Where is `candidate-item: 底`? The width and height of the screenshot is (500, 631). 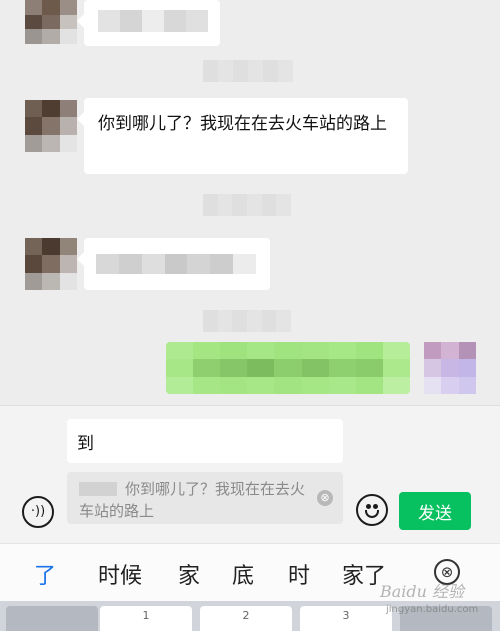
candidate-item: 底 is located at coordinates (243, 574).